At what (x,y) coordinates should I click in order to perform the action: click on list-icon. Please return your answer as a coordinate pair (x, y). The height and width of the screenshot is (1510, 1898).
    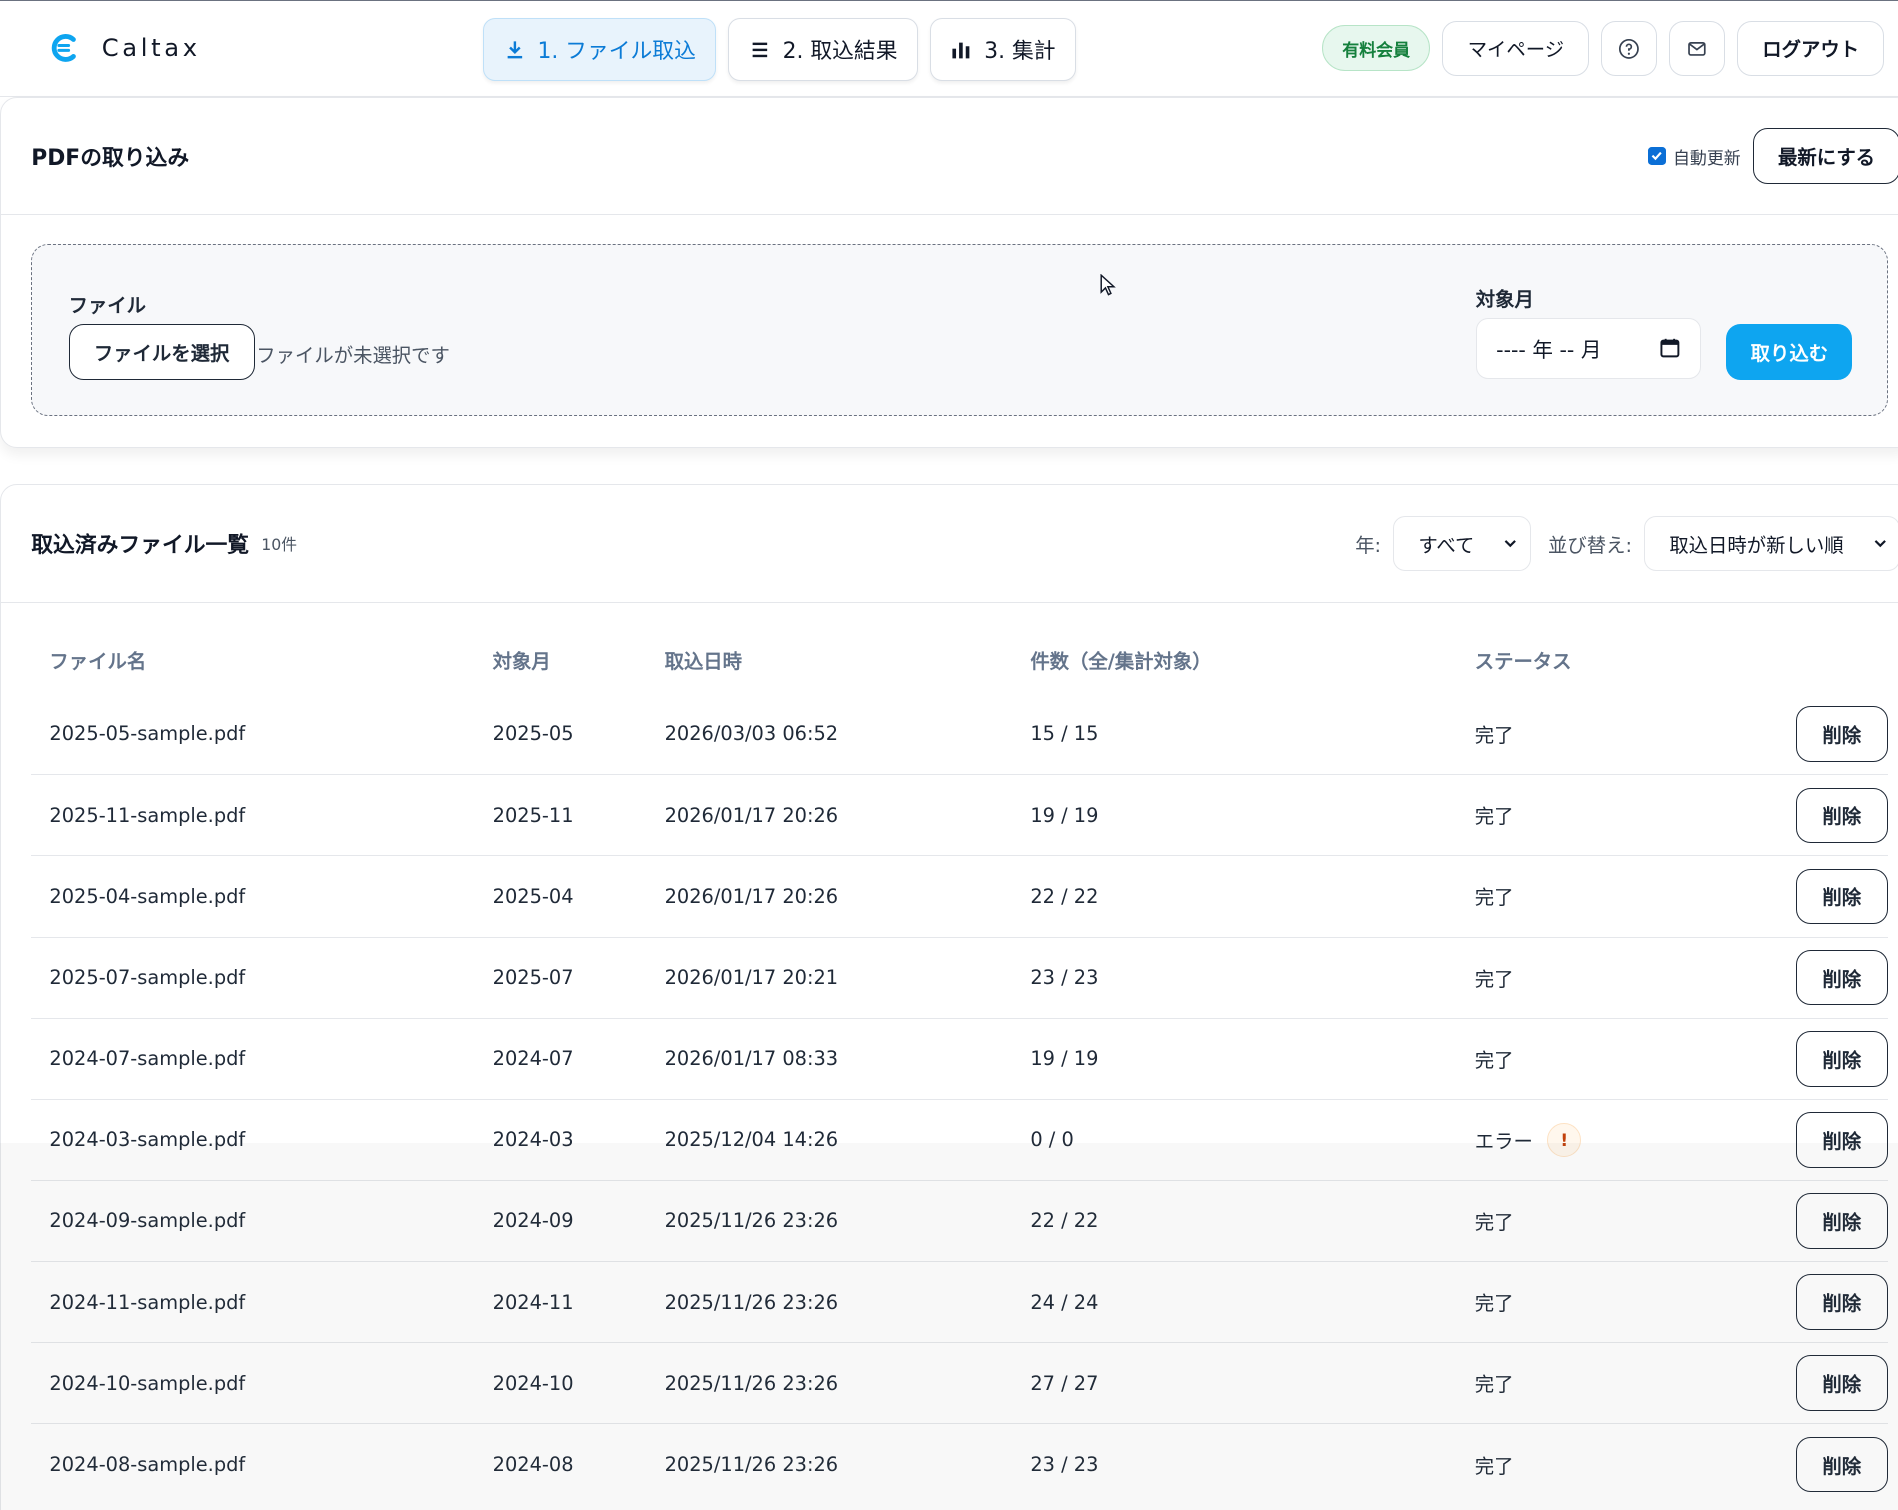
    Looking at the image, I should click on (760, 50).